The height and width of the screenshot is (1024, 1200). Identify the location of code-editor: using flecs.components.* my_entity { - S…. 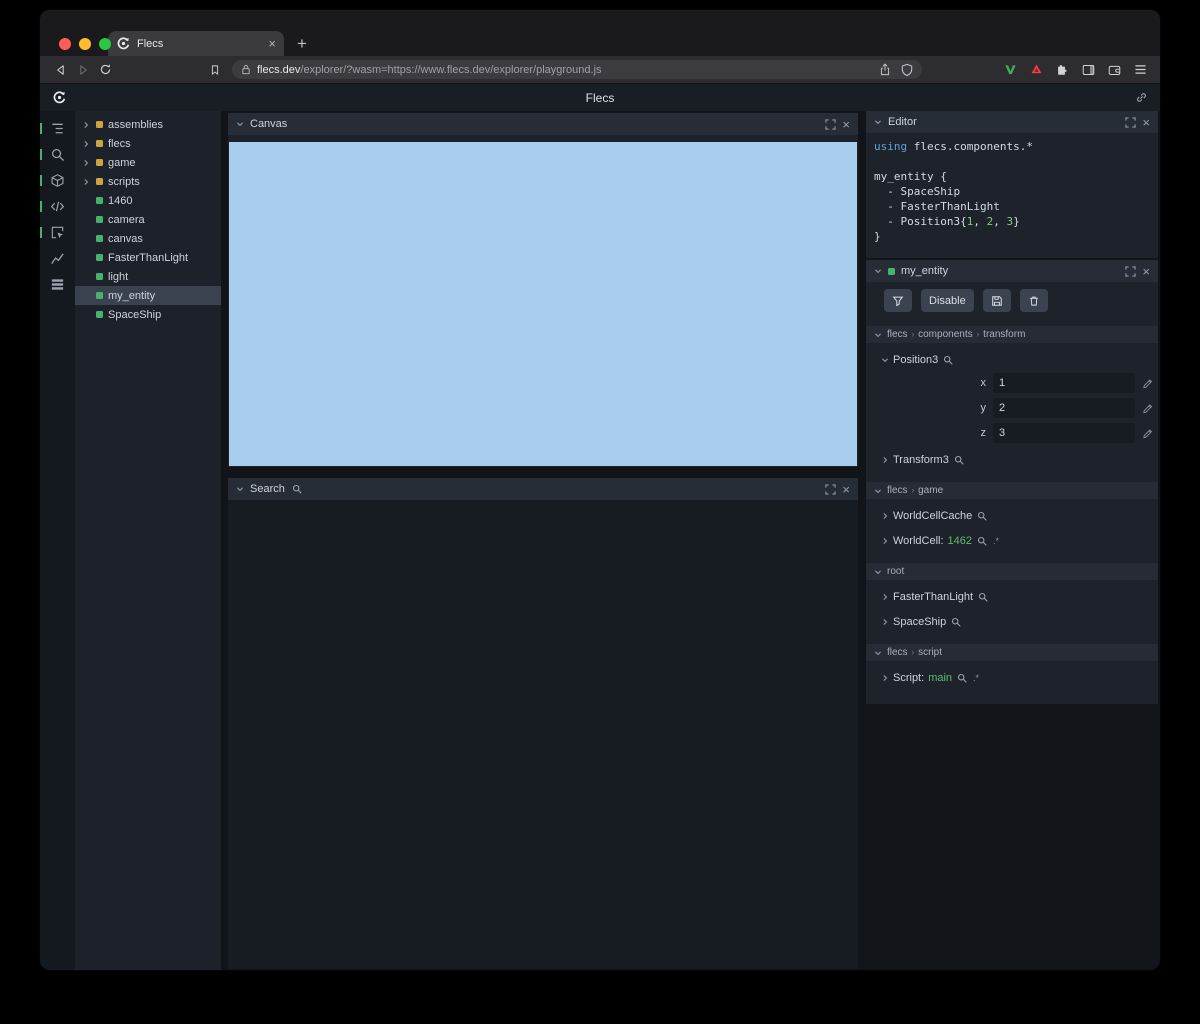
(1012, 191).